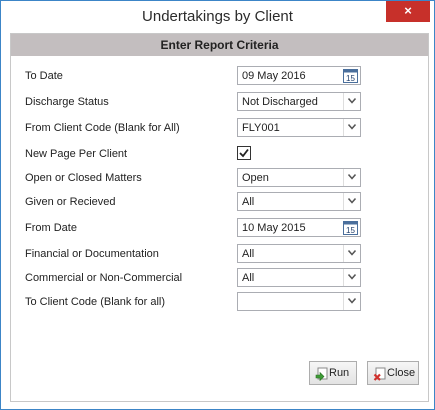 This screenshot has height=410, width=435. I want to click on row-new-page-per-client: New Page Per Client, so click(219, 154).